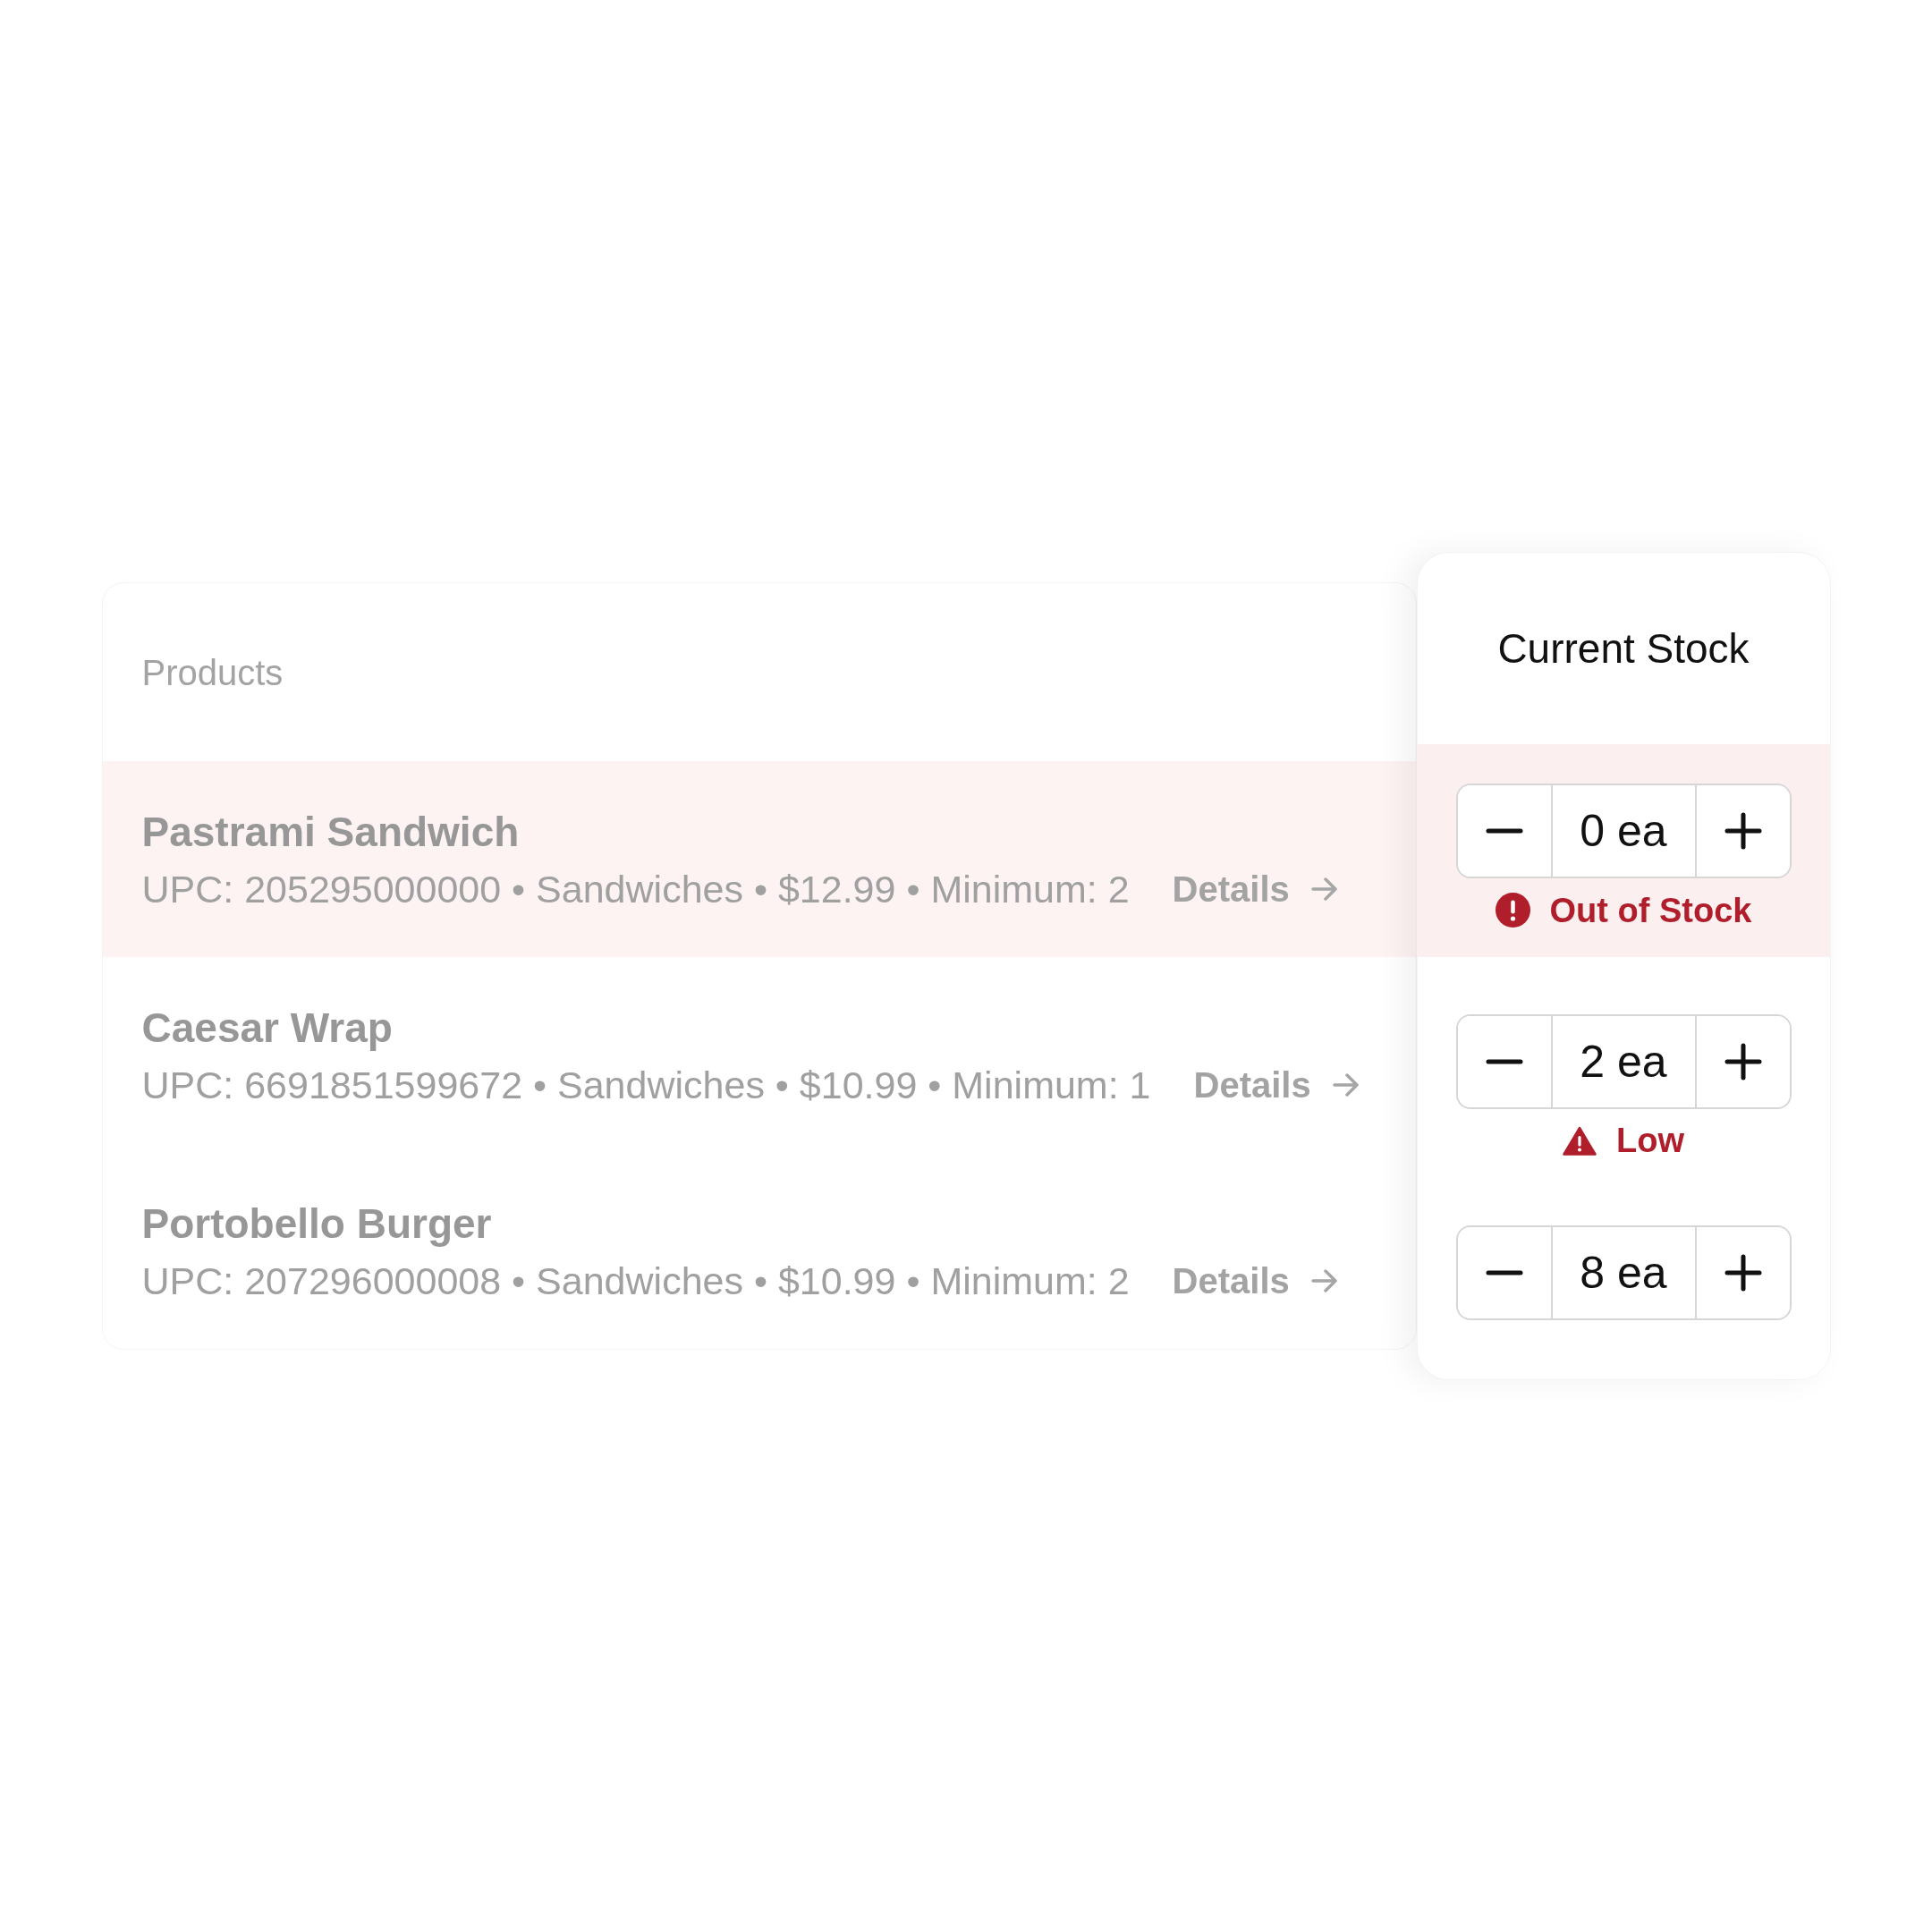 This screenshot has height=1932, width=1932. Describe the element at coordinates (635, 889) in the screenshot. I see `product-details-text: UPC: 205295000000 • Sandwiches • $12.99 • Minimum: 2` at that location.